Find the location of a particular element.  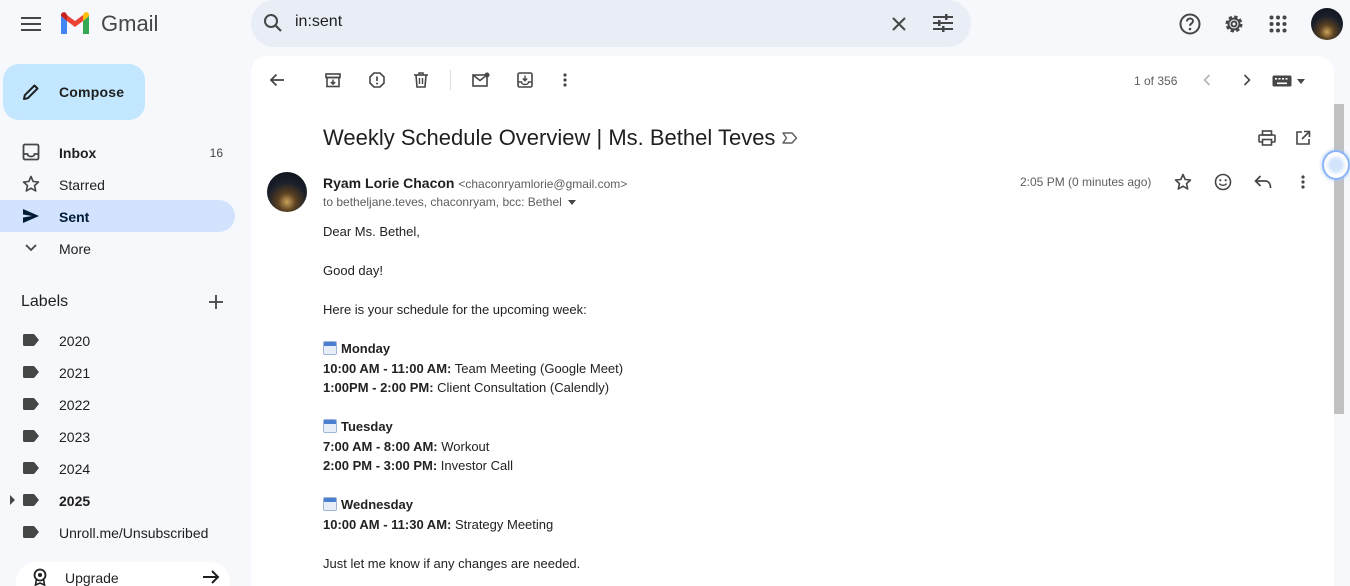

sidebar-item-sent: Sent is located at coordinates (117, 216).